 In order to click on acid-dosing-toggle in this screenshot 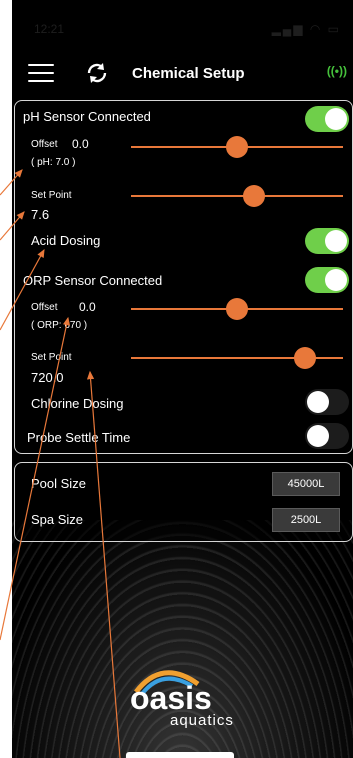, I will do `click(327, 241)`.